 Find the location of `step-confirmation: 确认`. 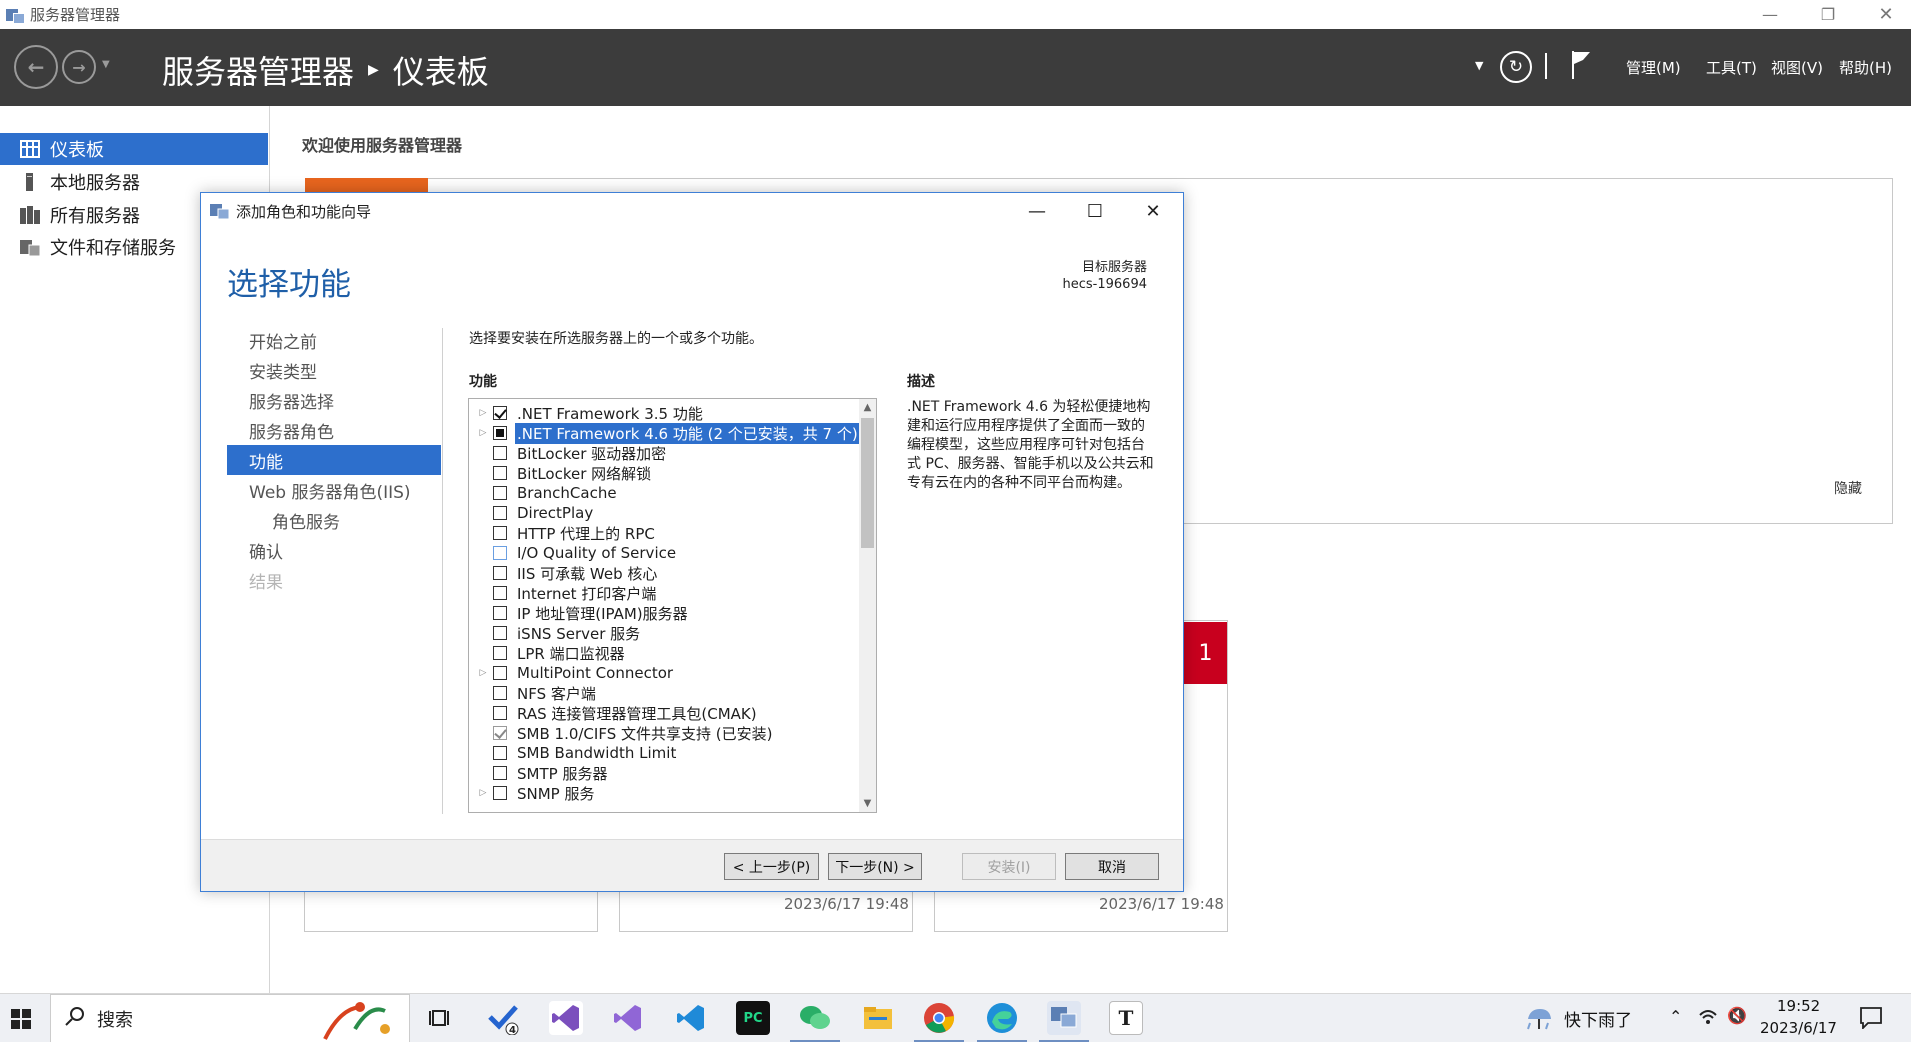

step-confirmation: 确认 is located at coordinates (334, 550).